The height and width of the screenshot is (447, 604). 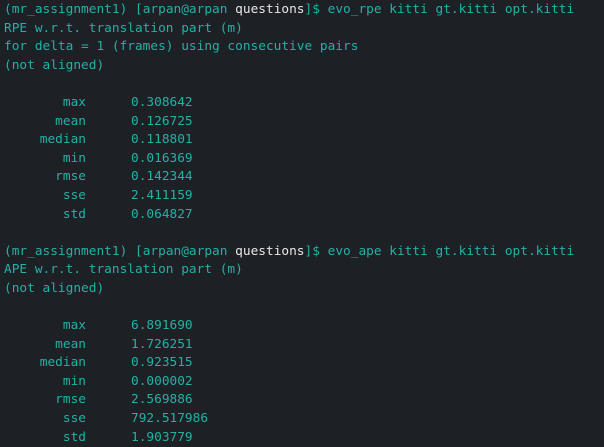 I want to click on stat-value: 6.891690, so click(x=162, y=326).